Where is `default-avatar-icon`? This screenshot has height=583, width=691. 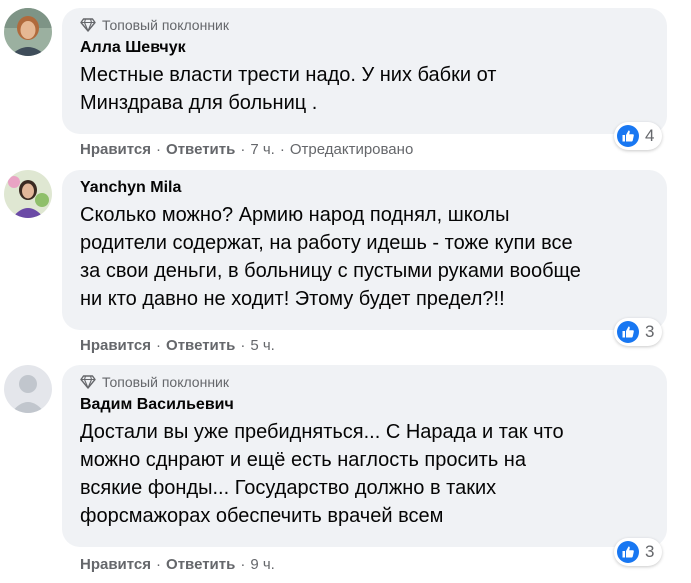
default-avatar-icon is located at coordinates (28, 389).